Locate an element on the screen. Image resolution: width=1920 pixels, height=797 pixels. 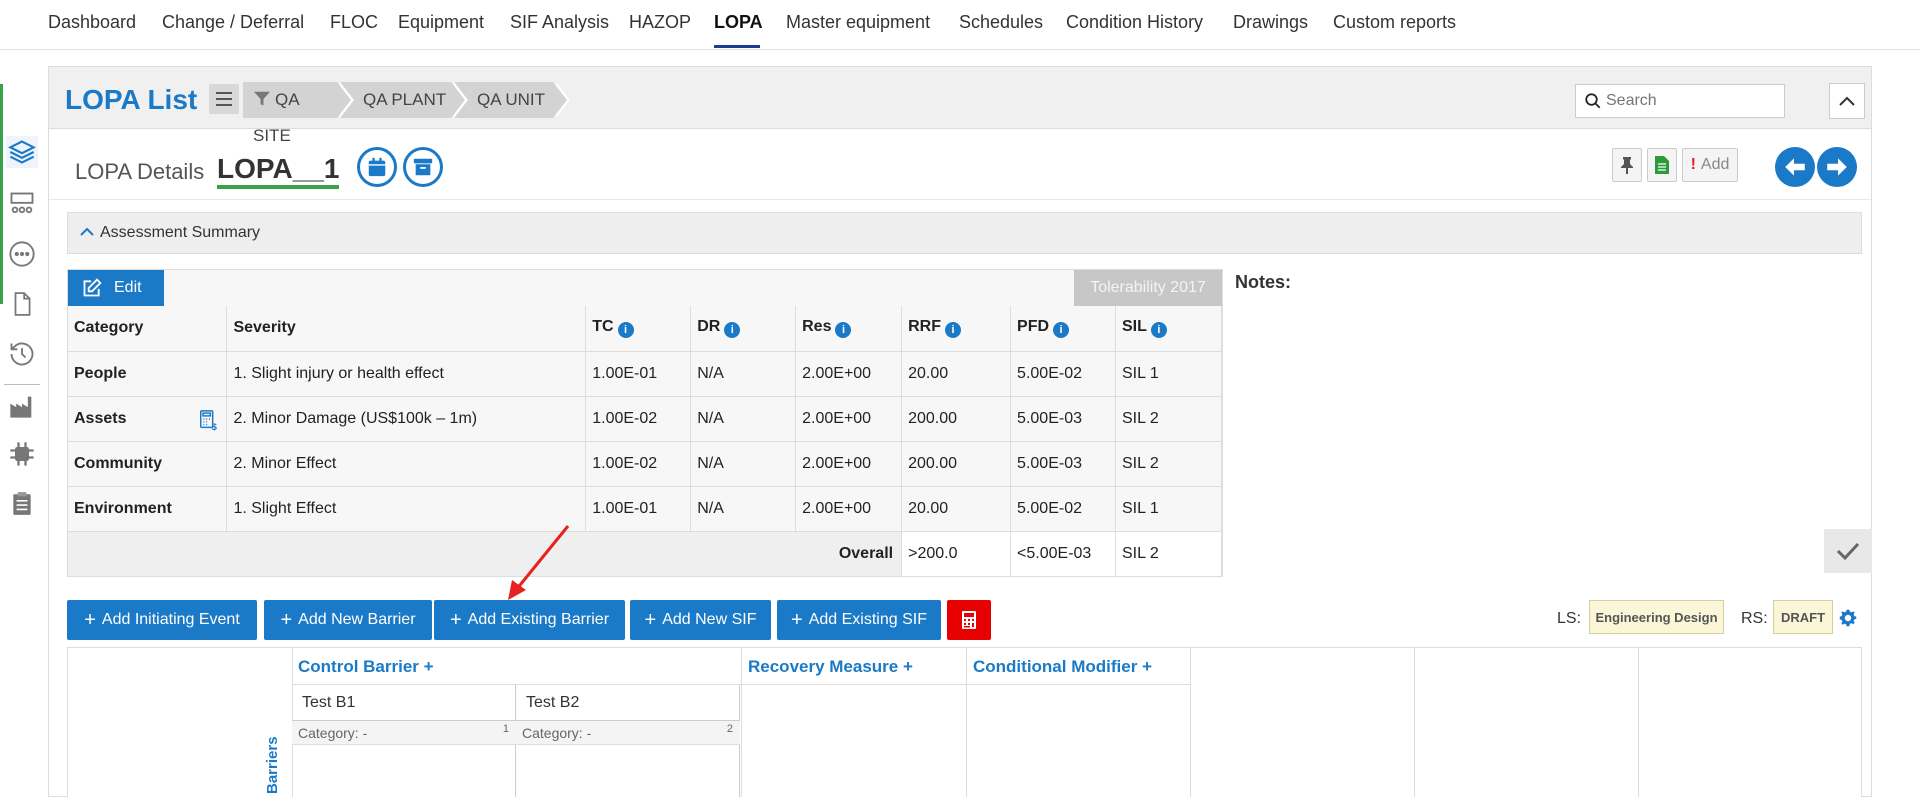
overall-row: Overall >200.0 <5.00E-03 SIL 2 is located at coordinates (645, 554).